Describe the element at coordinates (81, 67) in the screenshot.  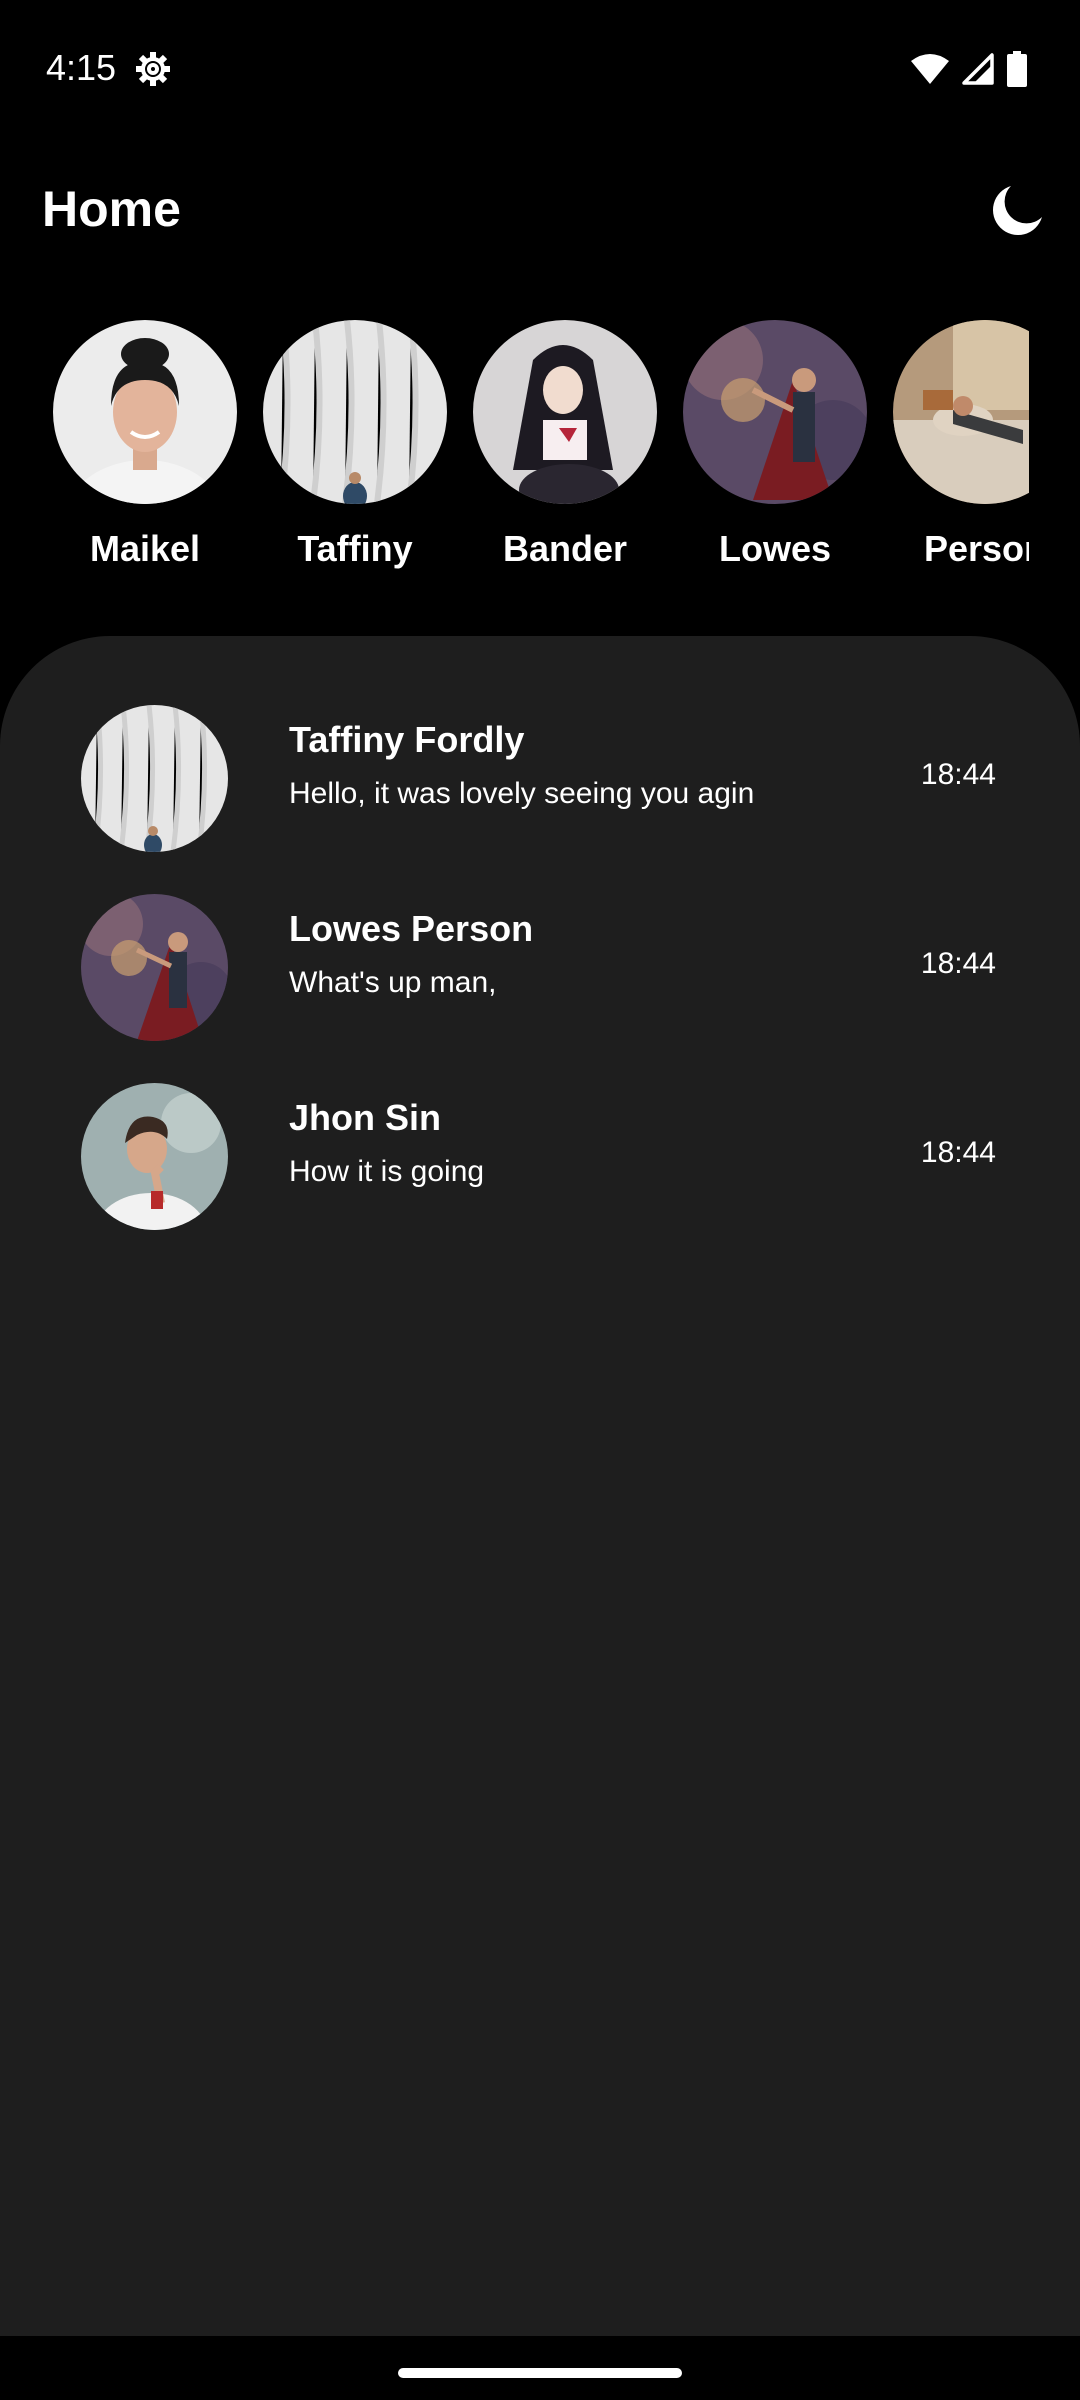
I see `status-time: 4:15` at that location.